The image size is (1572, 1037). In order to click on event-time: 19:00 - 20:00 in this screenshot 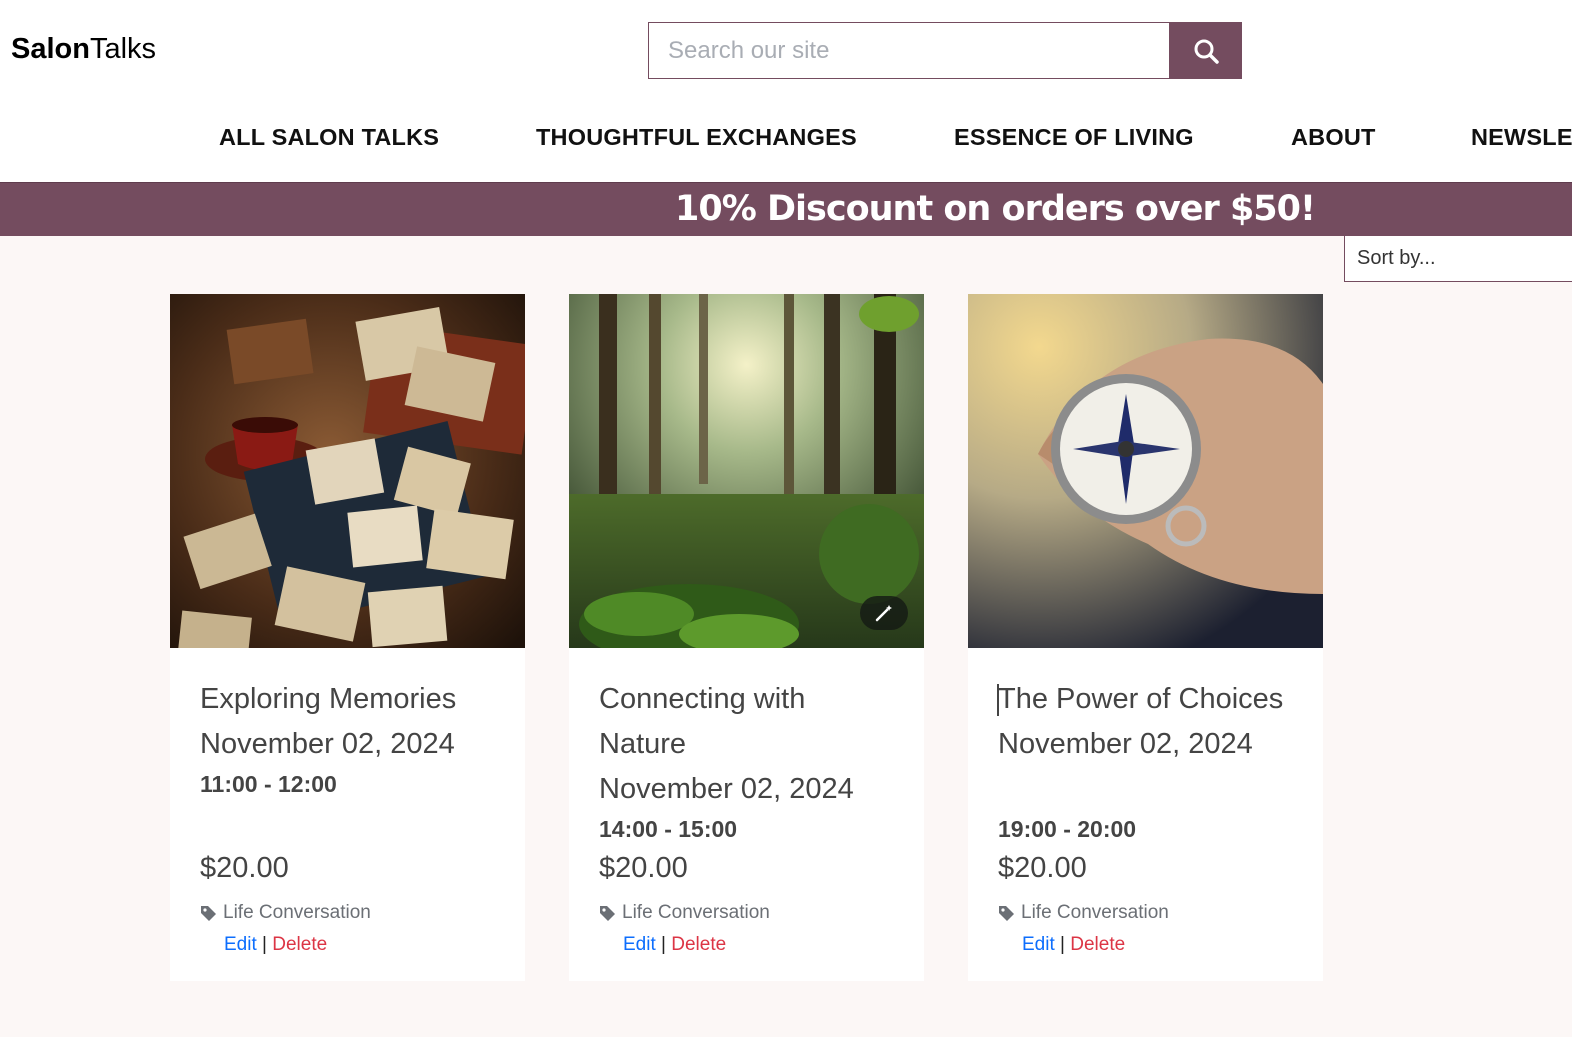, I will do `click(1067, 829)`.